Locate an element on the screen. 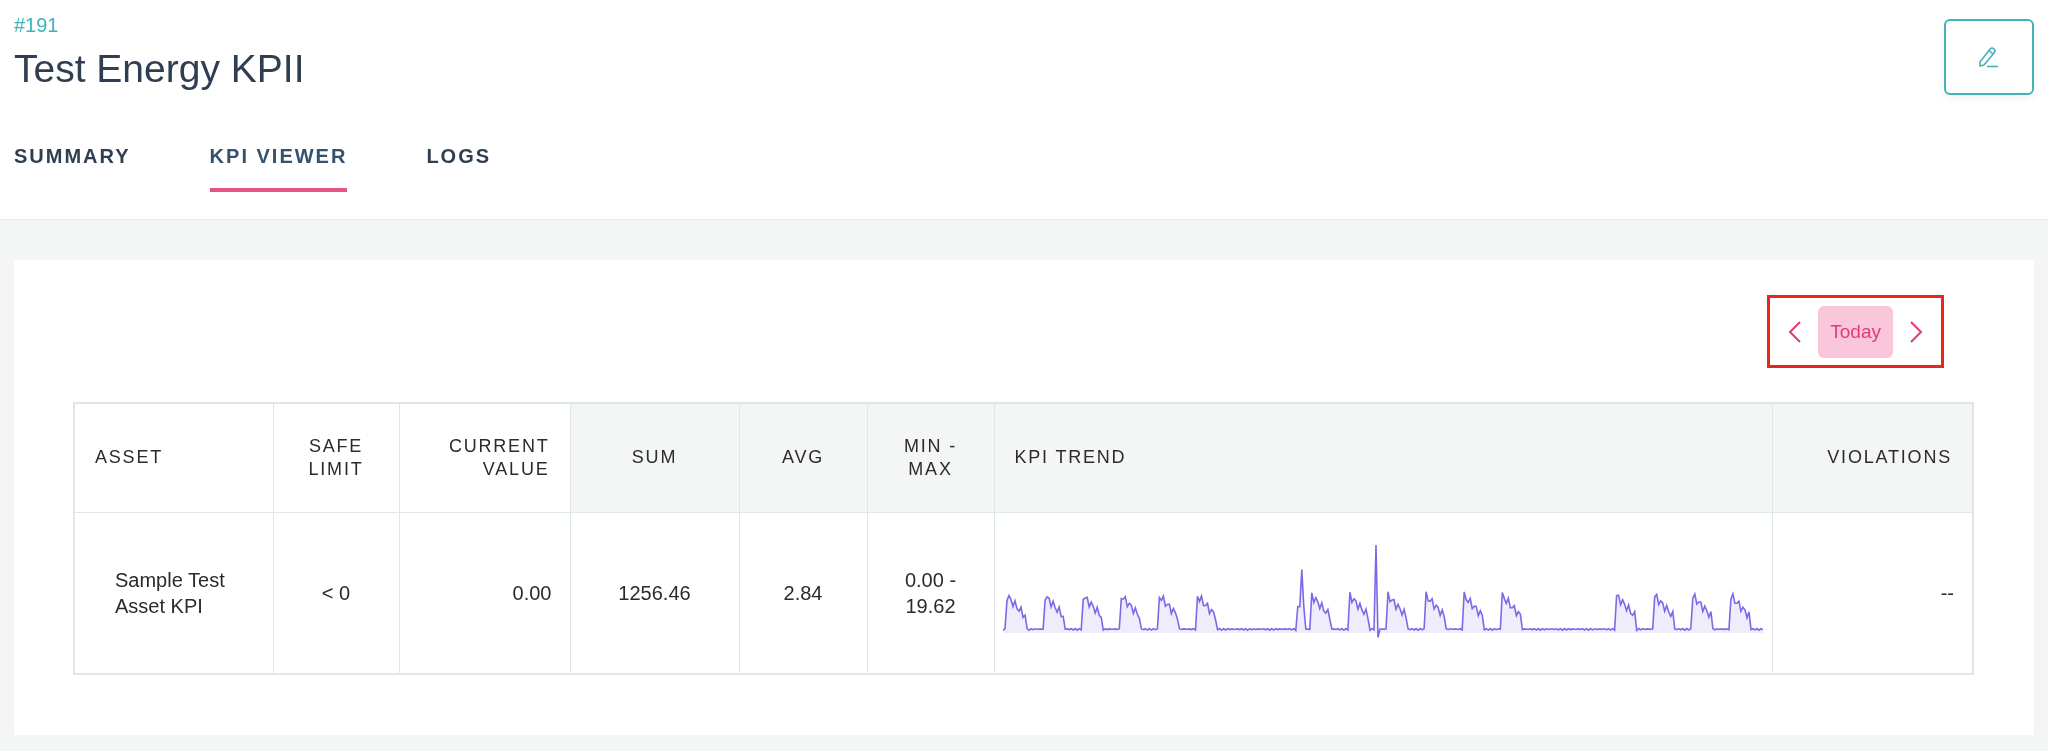 The height and width of the screenshot is (751, 2048). column-header: AVG is located at coordinates (803, 458).